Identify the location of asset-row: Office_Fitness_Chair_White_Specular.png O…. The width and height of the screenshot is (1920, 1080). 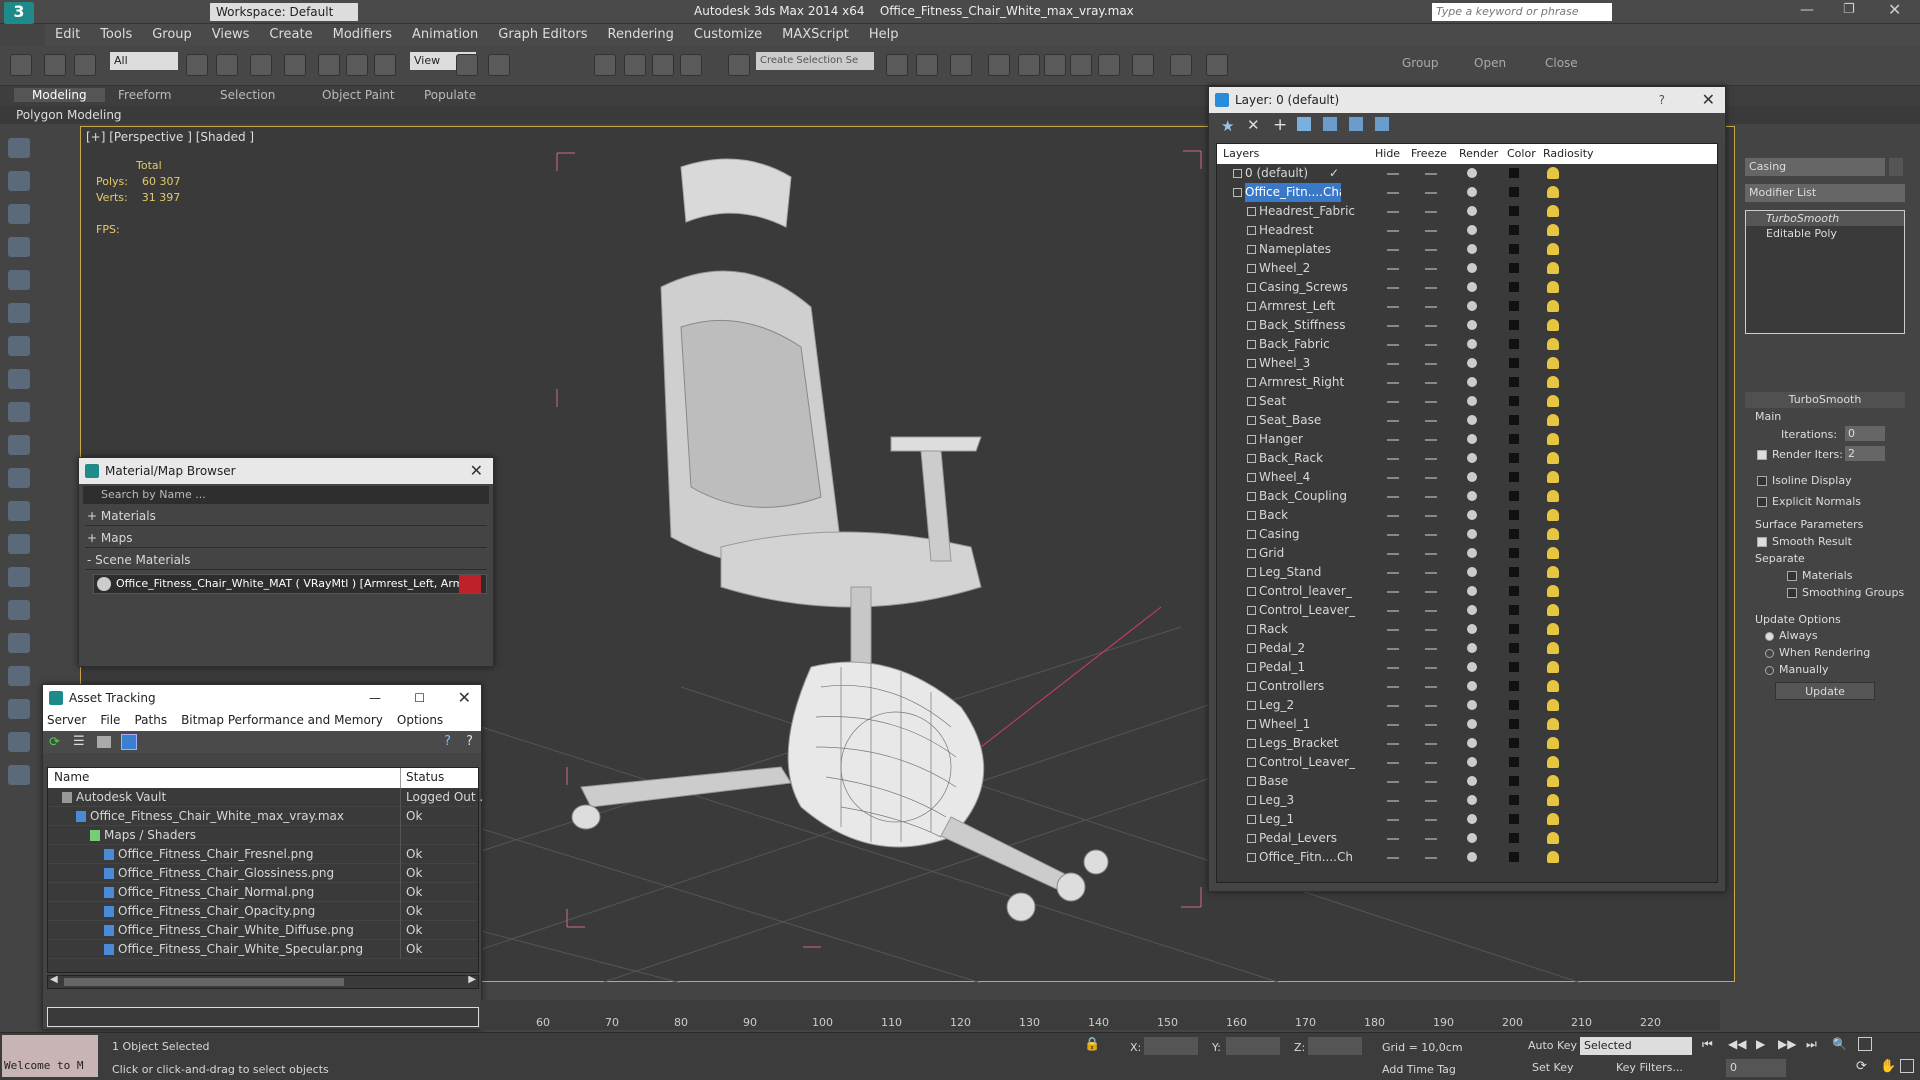
(263, 949).